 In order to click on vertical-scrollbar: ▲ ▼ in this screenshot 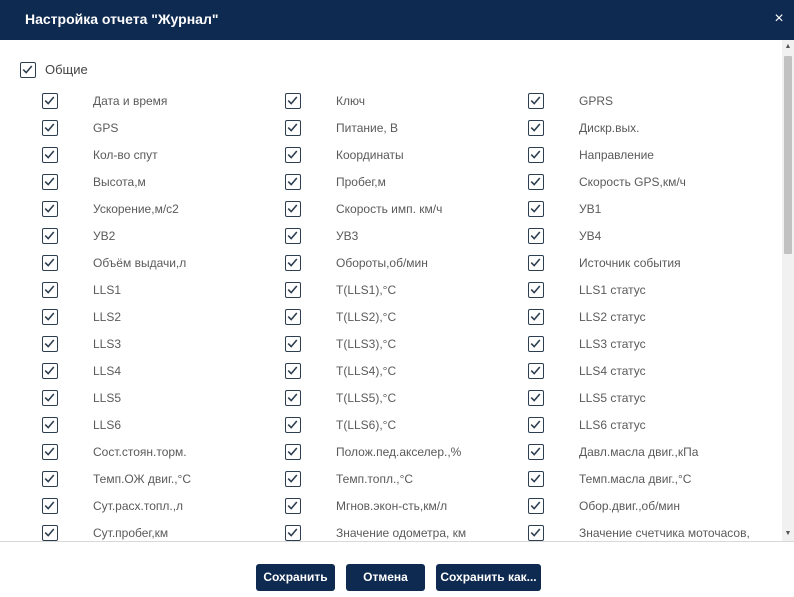, I will do `click(788, 290)`.